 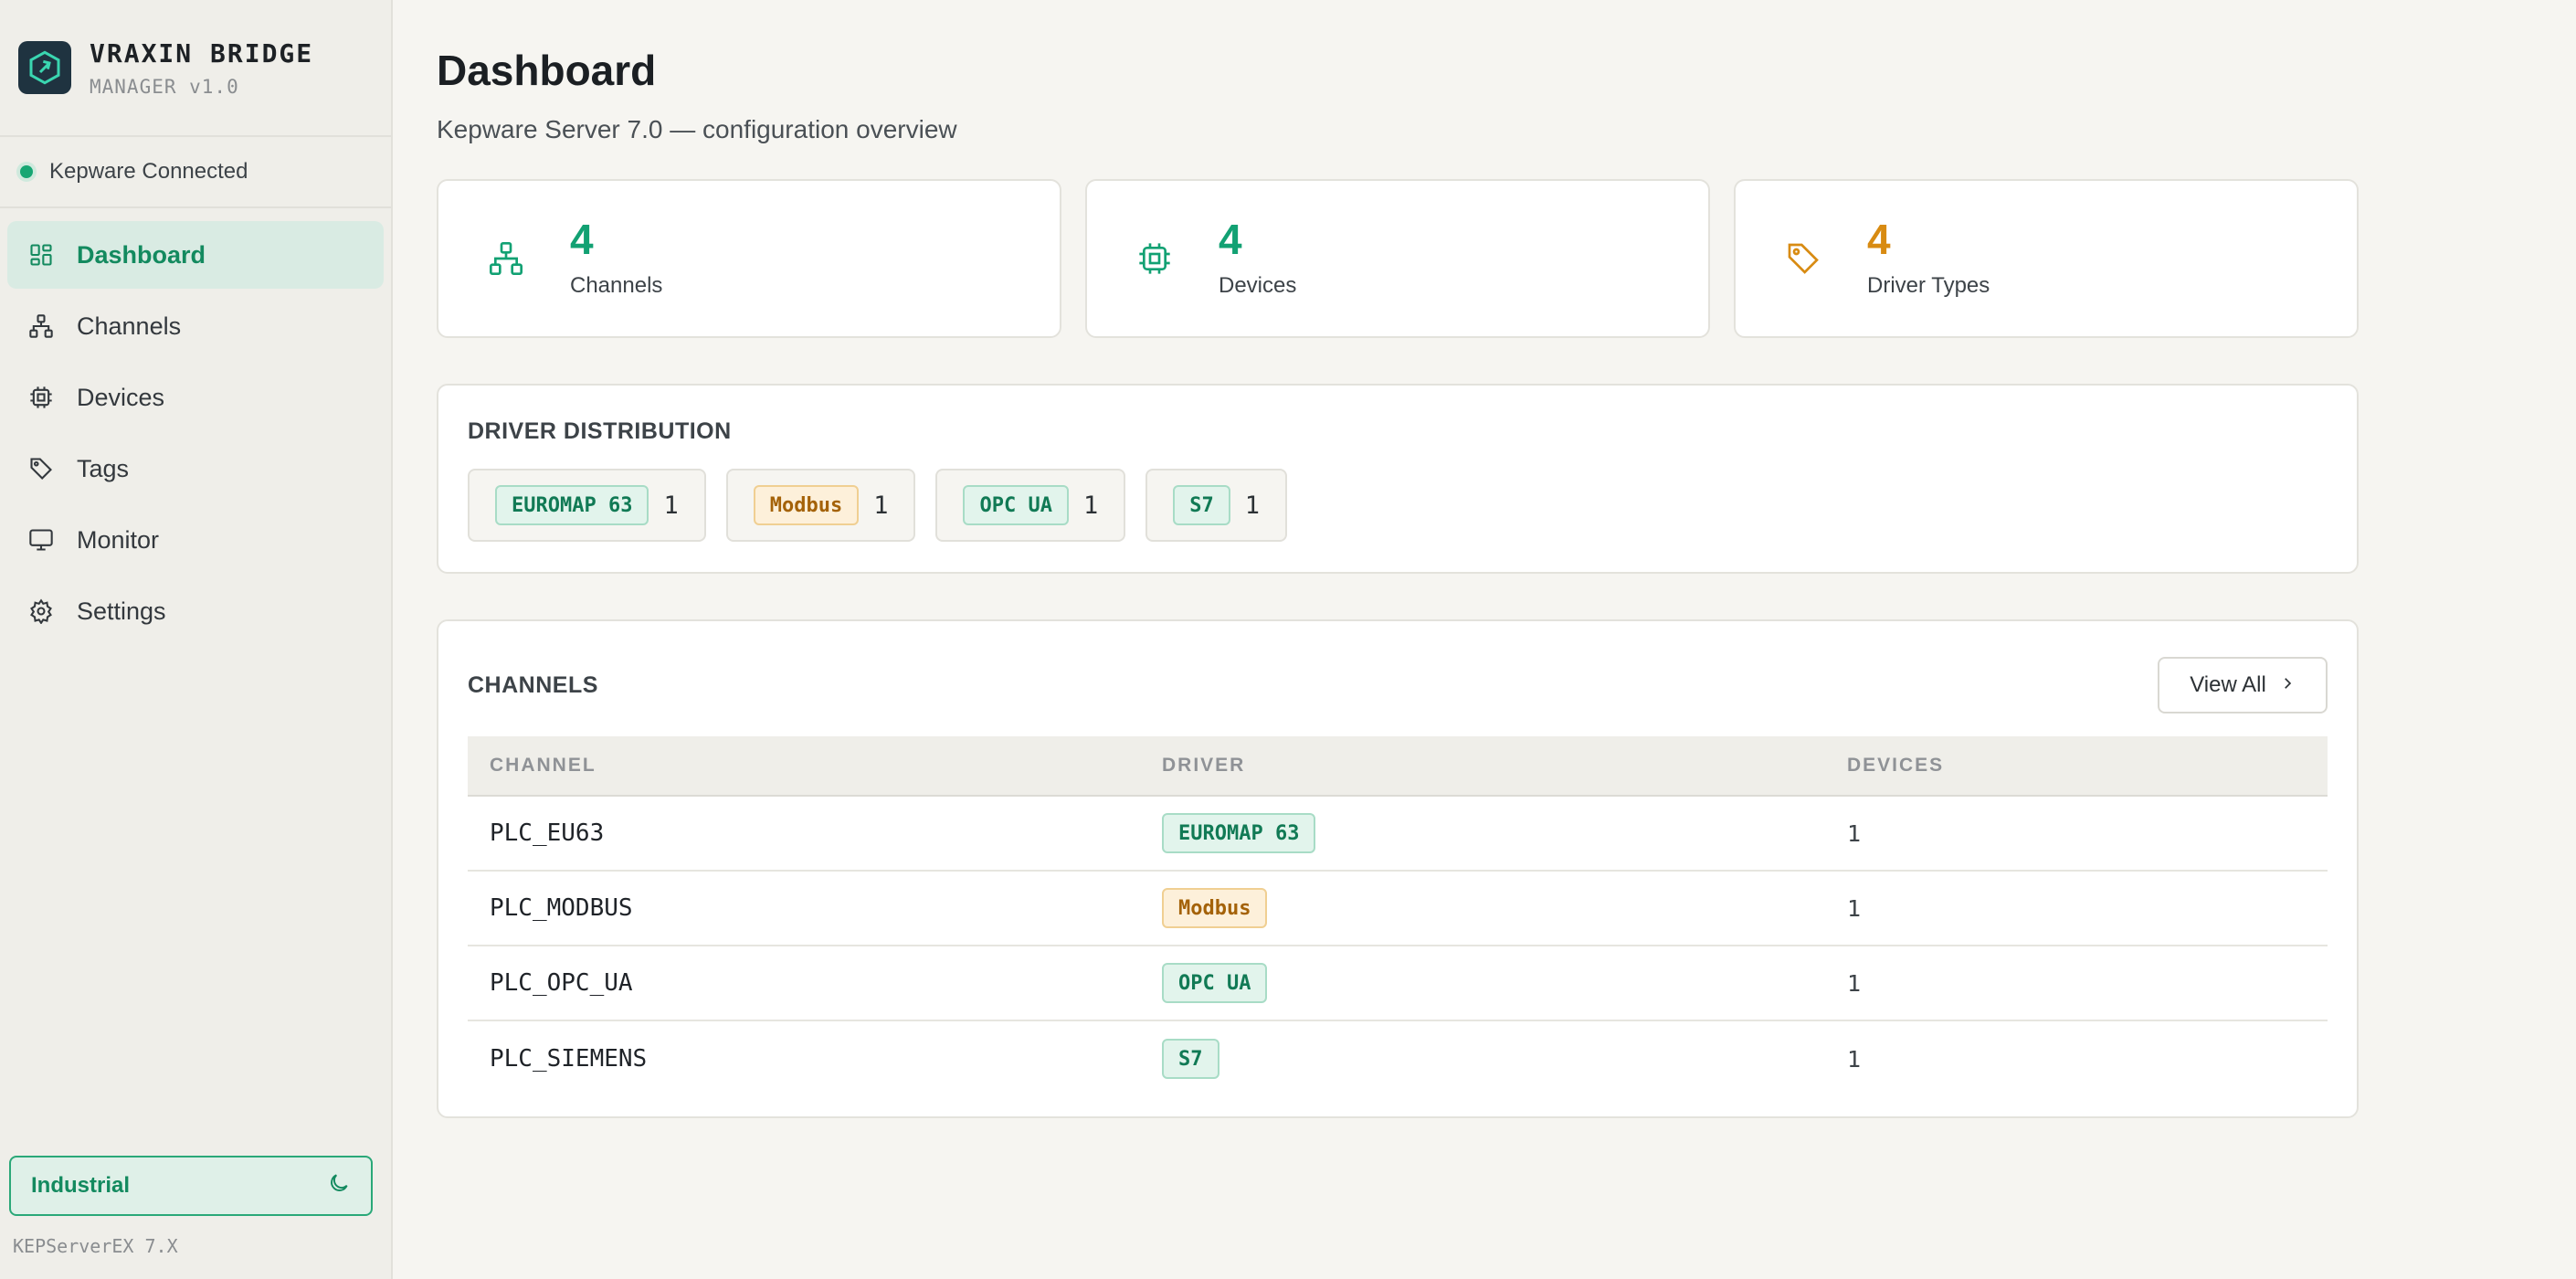 I want to click on column-header-driver: DRIVER, so click(x=1504, y=766).